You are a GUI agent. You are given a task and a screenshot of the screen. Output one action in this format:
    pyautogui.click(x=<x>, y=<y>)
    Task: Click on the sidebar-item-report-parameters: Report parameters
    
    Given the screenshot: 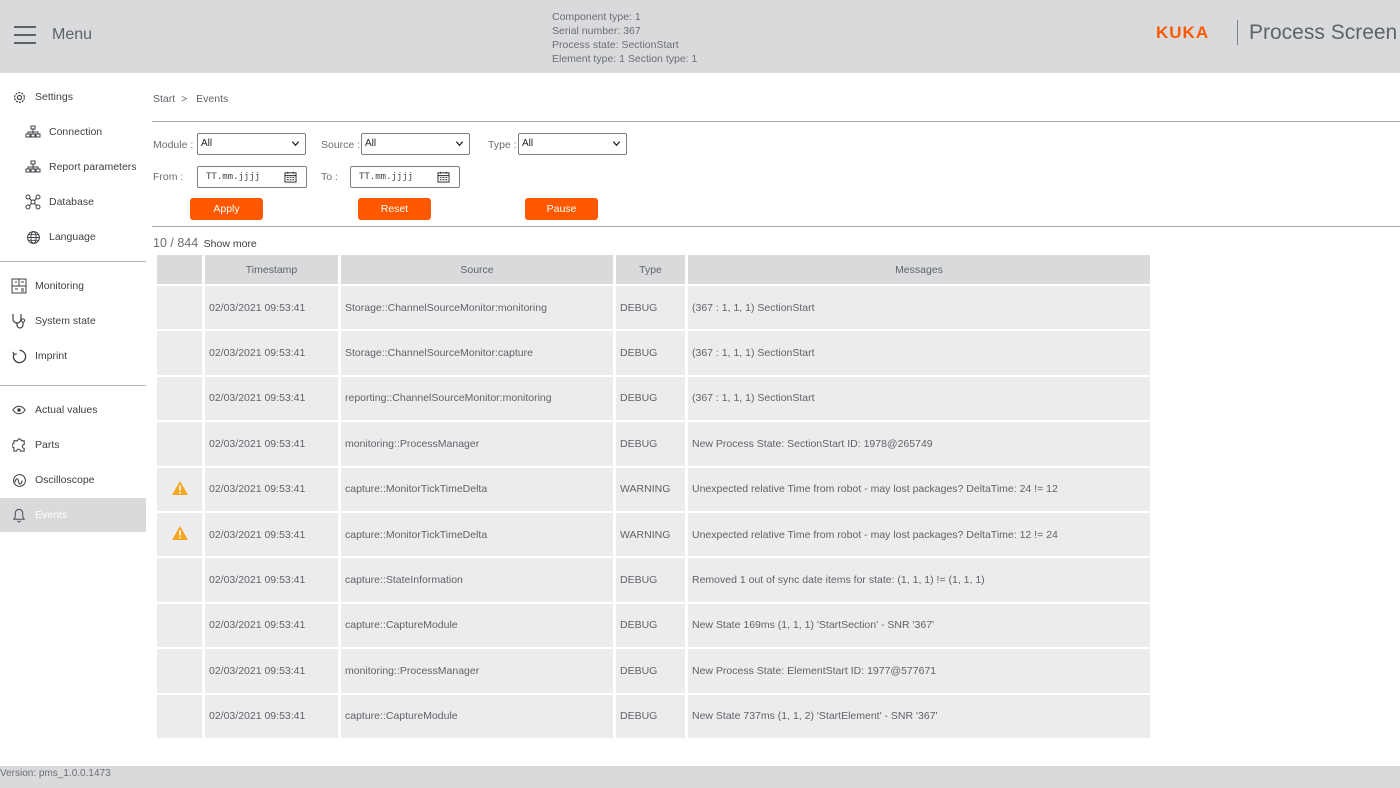 What is the action you would take?
    pyautogui.click(x=73, y=167)
    